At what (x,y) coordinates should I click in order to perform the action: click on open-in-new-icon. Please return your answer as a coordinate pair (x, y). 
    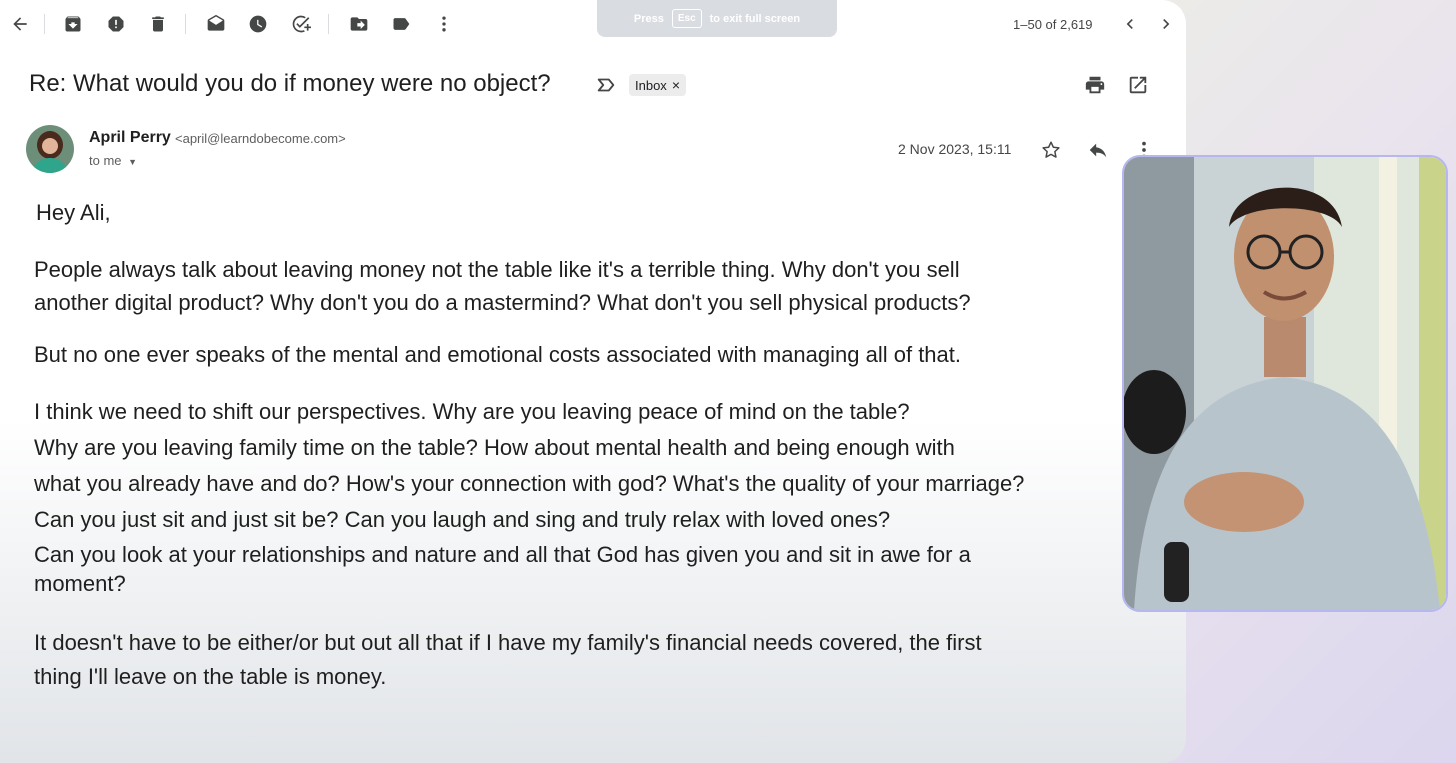
    Looking at the image, I should click on (1138, 85).